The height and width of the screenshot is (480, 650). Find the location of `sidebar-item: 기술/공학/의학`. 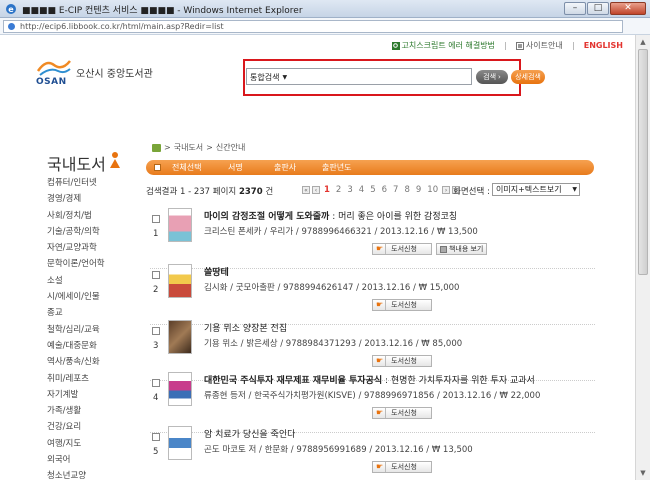

sidebar-item: 기술/공학/의학 is located at coordinates (76, 232).